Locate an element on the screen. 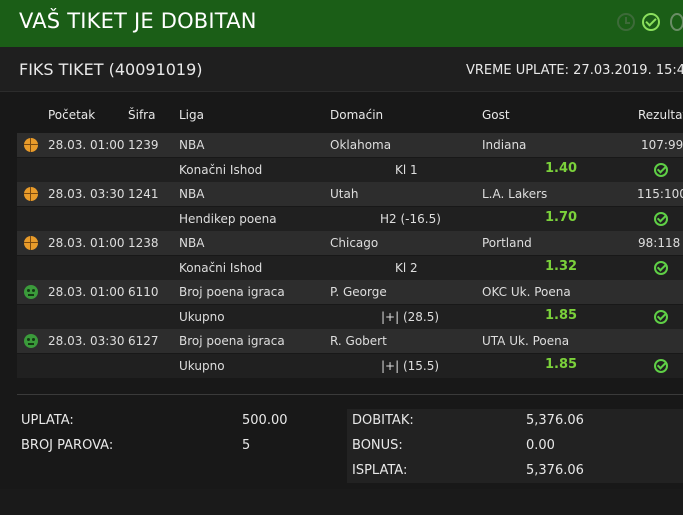 Image resolution: width=683 pixels, height=515 pixels. bet-home: R. Gobert is located at coordinates (358, 341).